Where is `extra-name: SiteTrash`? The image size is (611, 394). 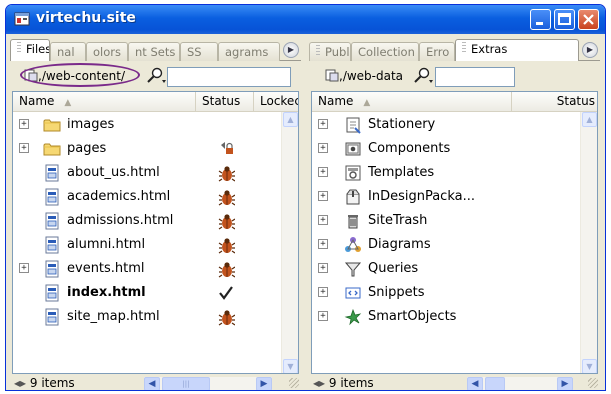 extra-name: SiteTrash is located at coordinates (398, 220).